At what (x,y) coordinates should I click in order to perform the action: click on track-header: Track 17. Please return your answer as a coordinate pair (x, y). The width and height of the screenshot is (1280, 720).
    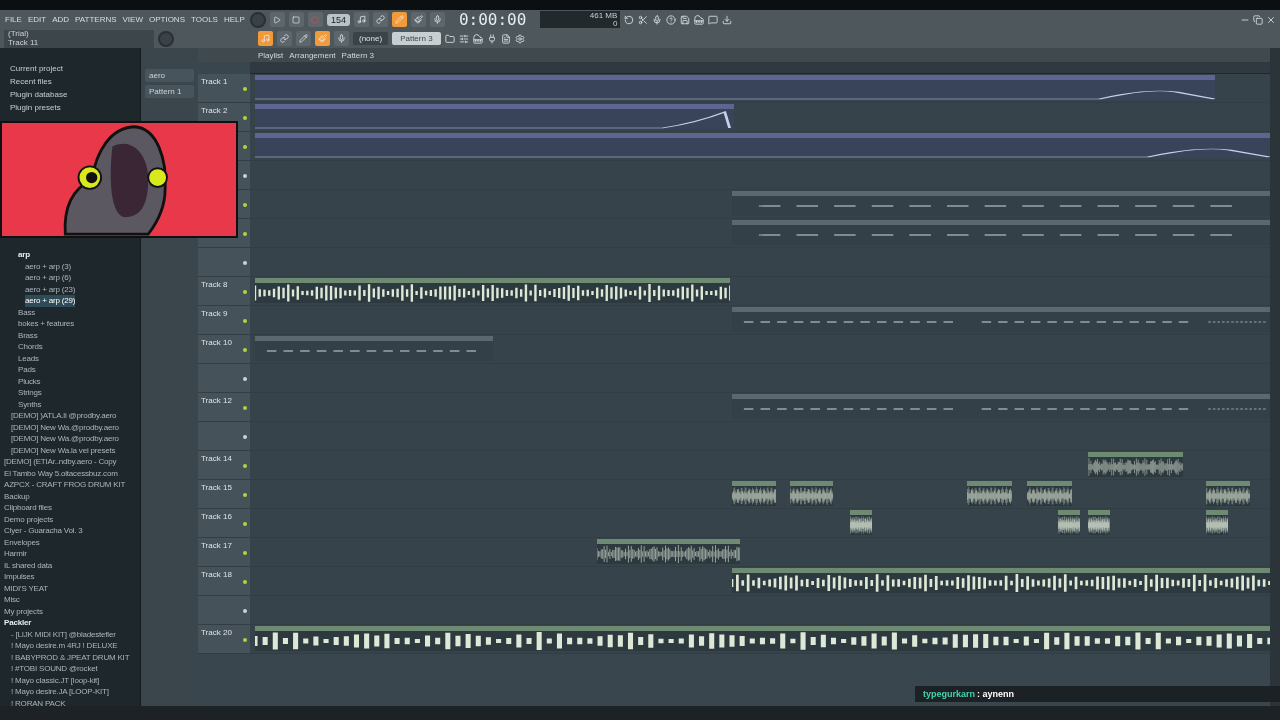
    Looking at the image, I should click on (224, 552).